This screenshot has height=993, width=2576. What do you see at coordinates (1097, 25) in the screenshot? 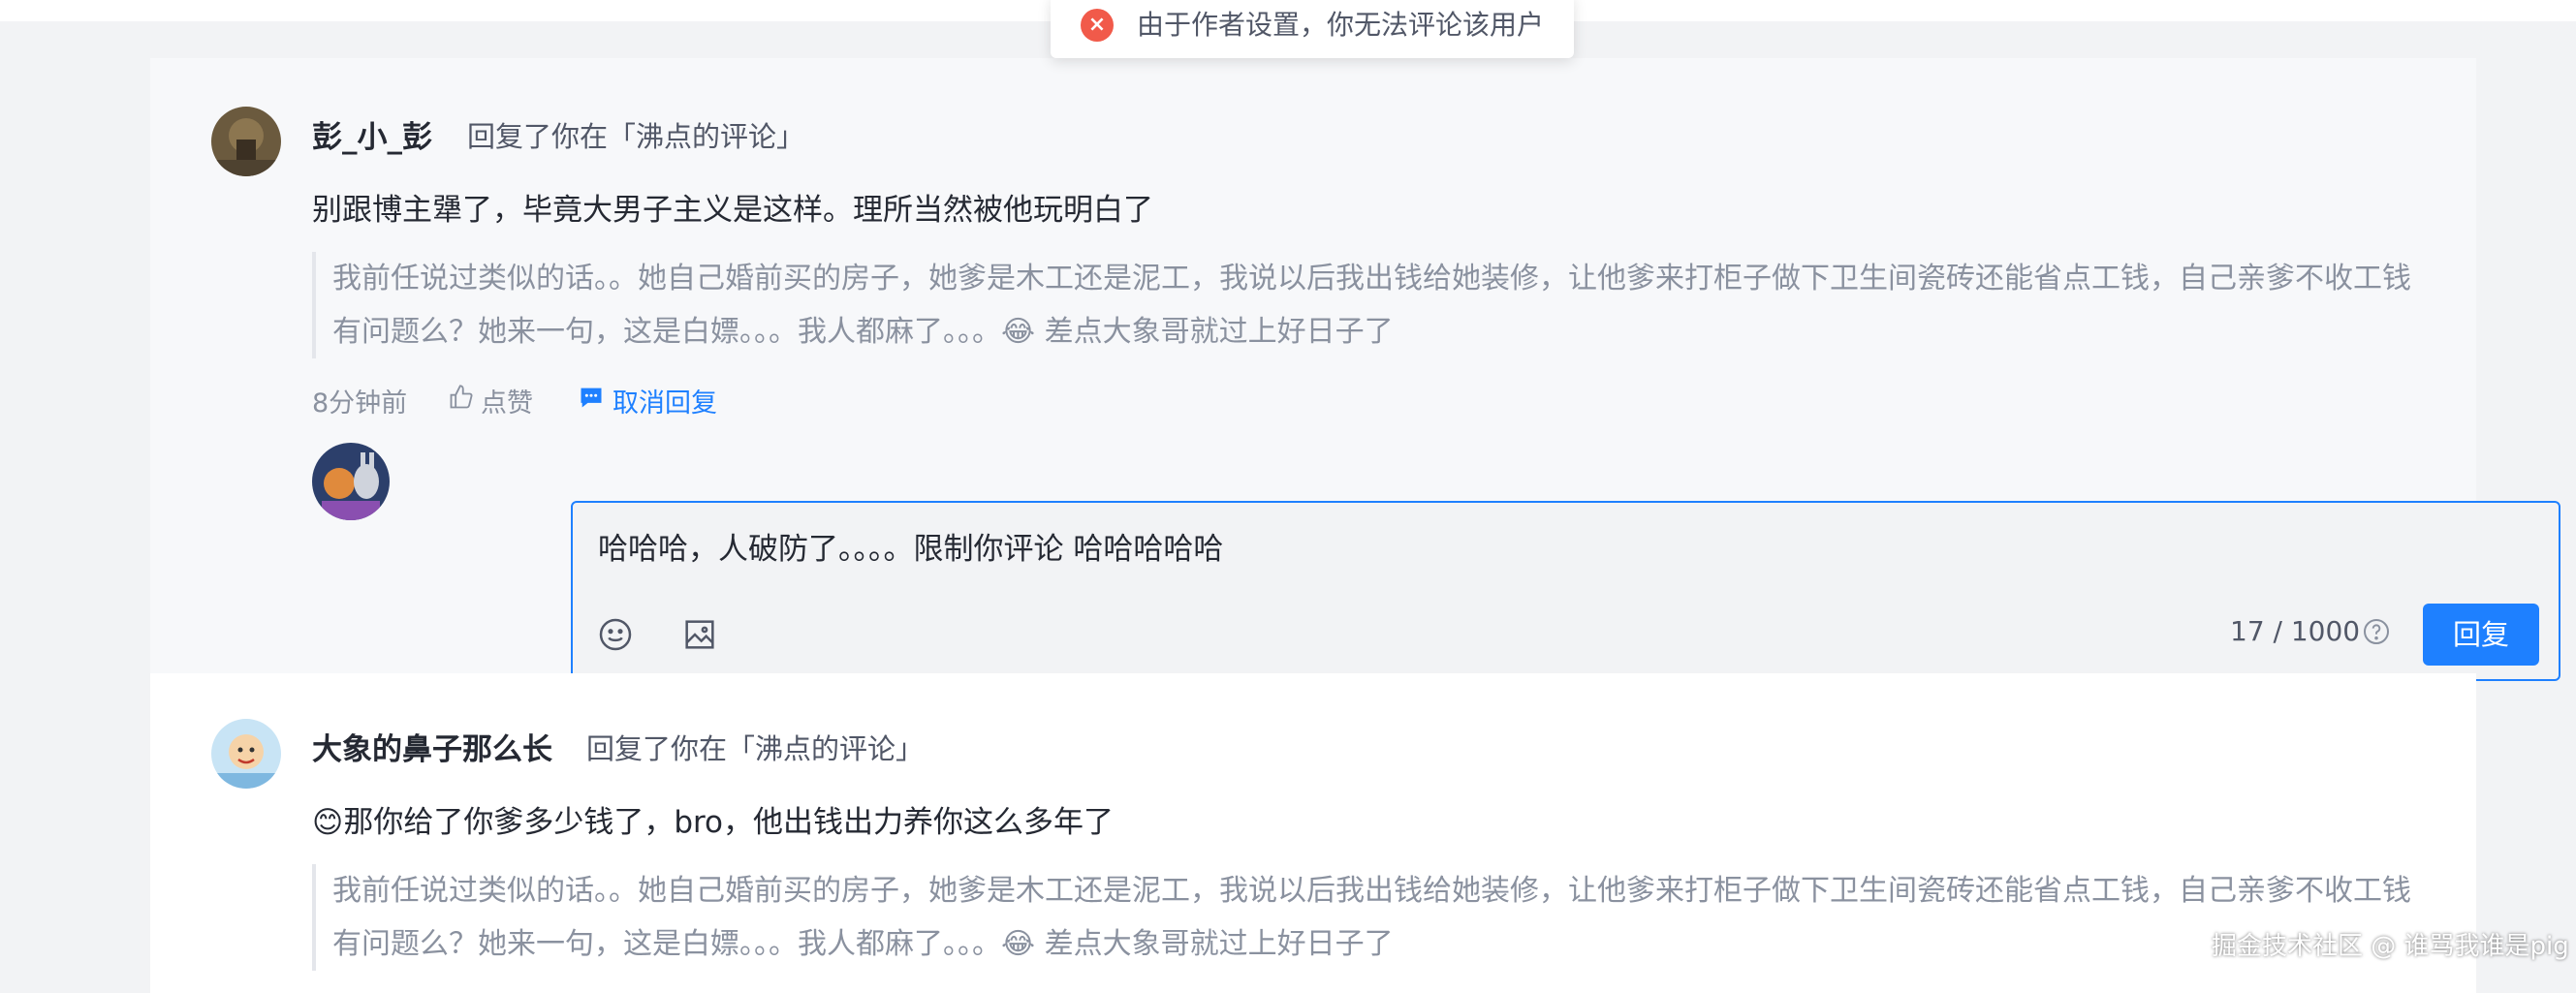
I see `close-circle-icon: ×` at bounding box center [1097, 25].